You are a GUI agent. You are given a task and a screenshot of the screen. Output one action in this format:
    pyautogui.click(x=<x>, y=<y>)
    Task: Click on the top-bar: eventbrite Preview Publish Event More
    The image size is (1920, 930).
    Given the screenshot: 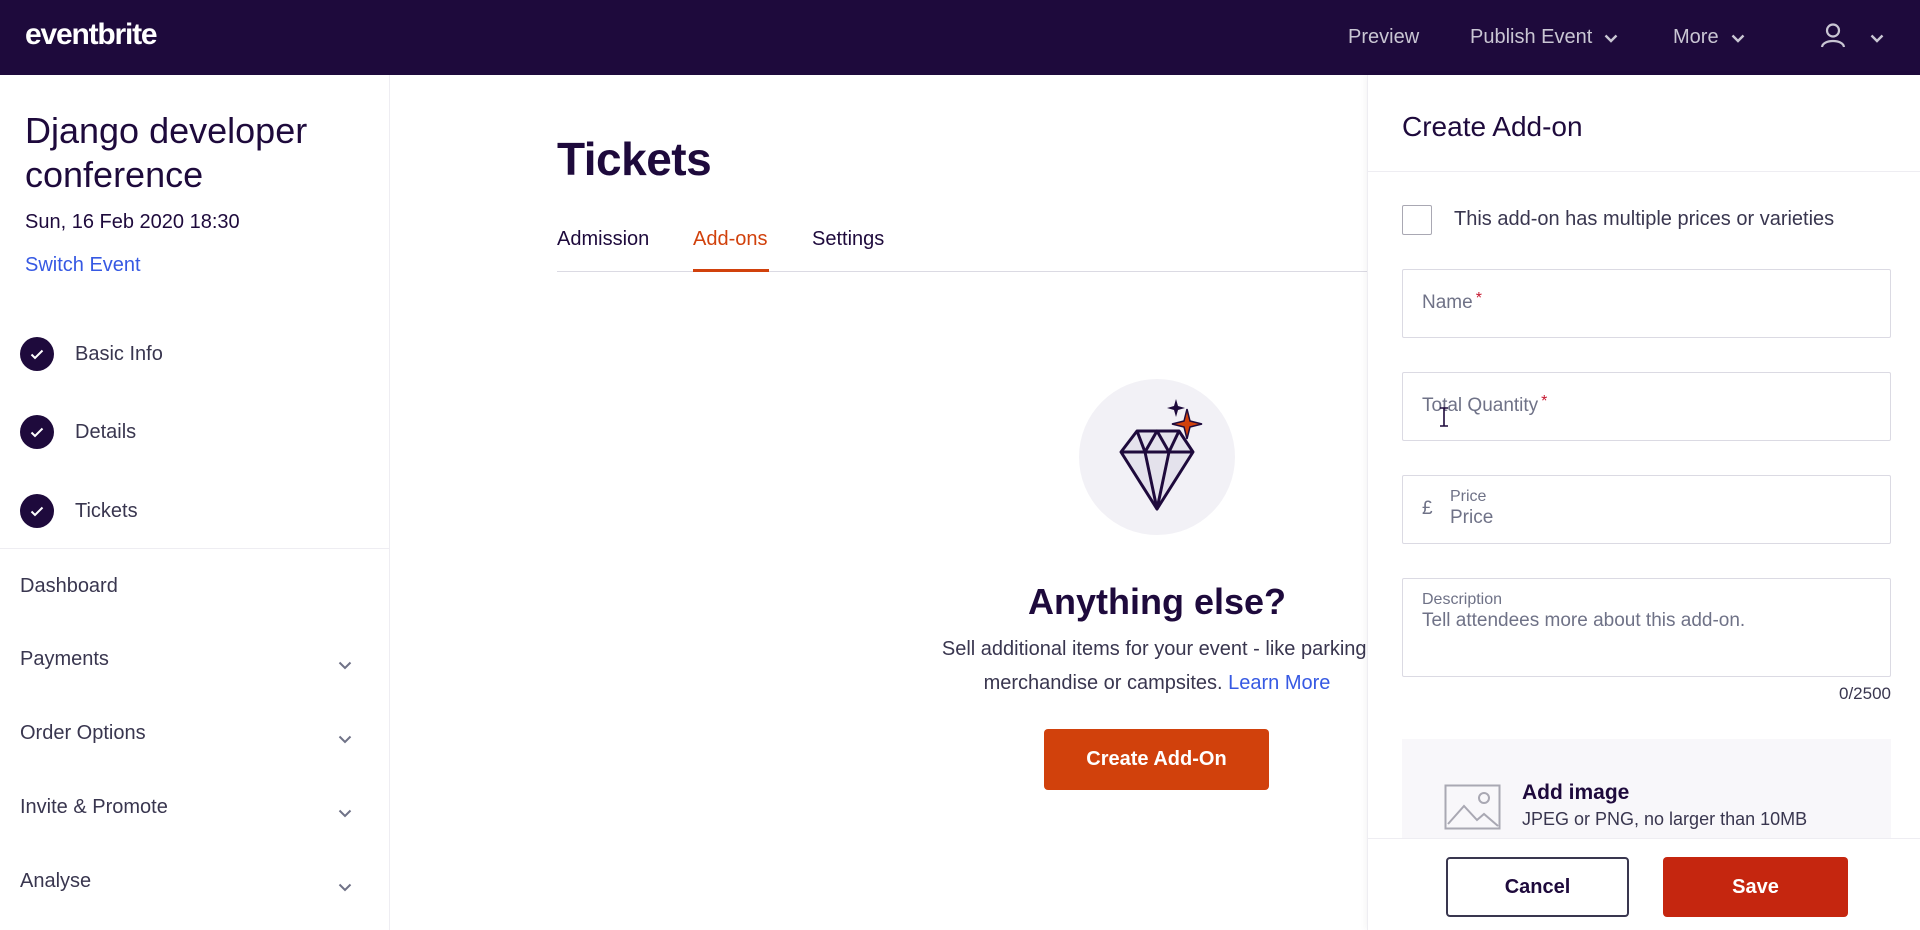 What is the action you would take?
    pyautogui.click(x=960, y=37)
    